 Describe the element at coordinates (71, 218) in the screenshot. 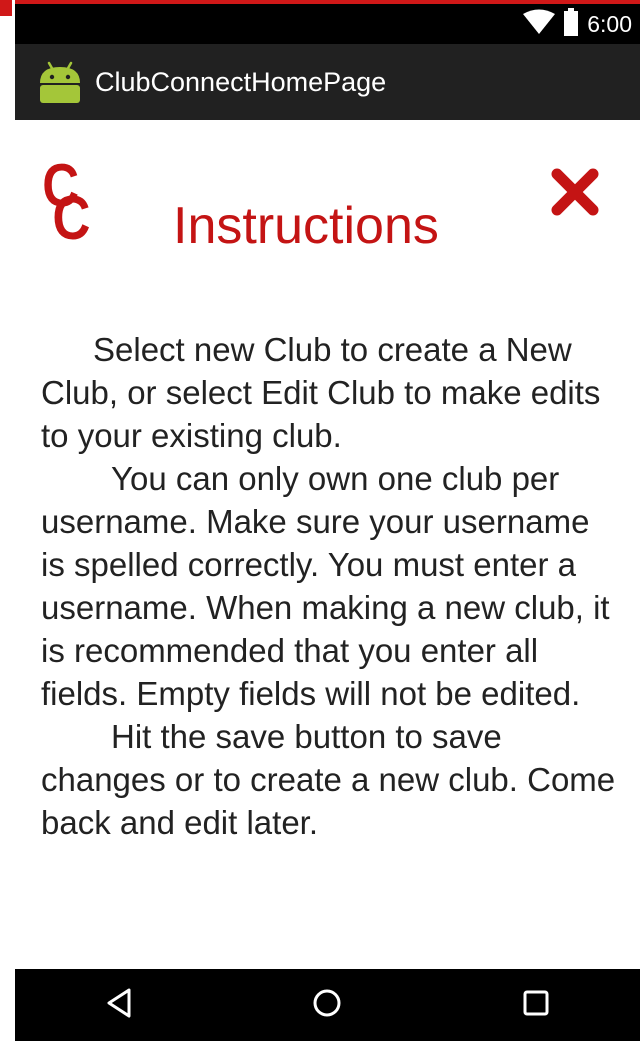

I see `logo-letter-2: C` at that location.